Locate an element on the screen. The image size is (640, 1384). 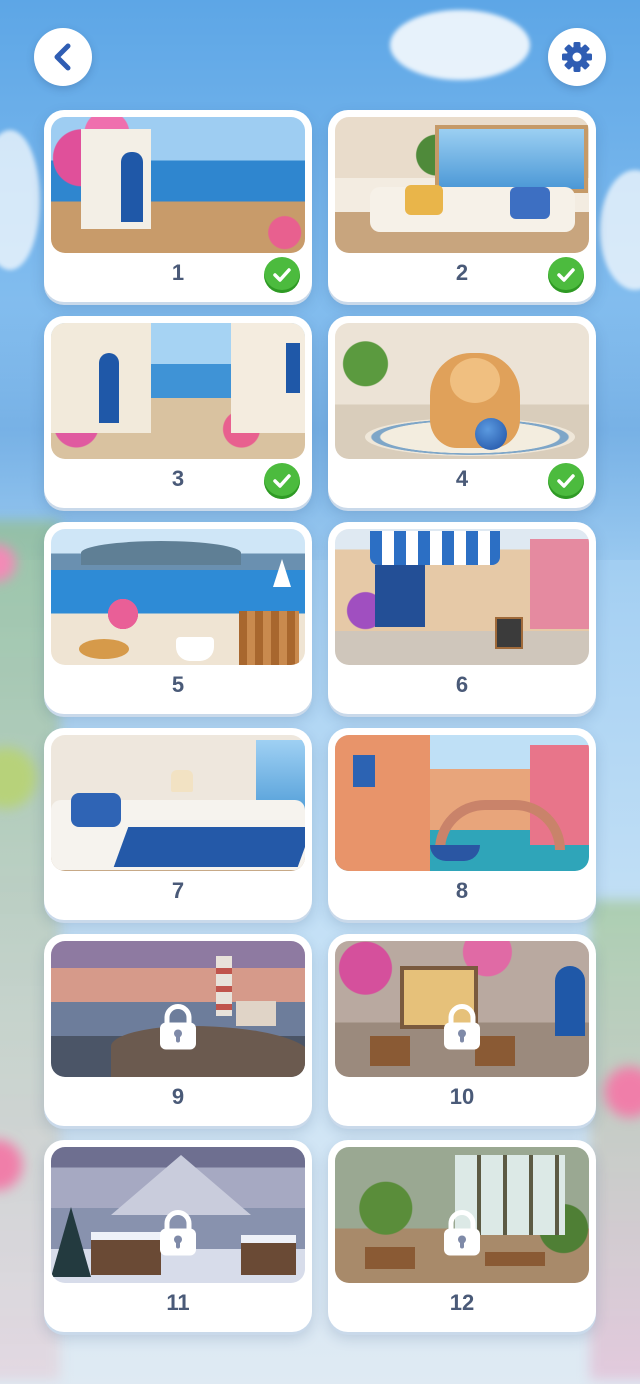
level-card-5: 5 is located at coordinates (178, 618).